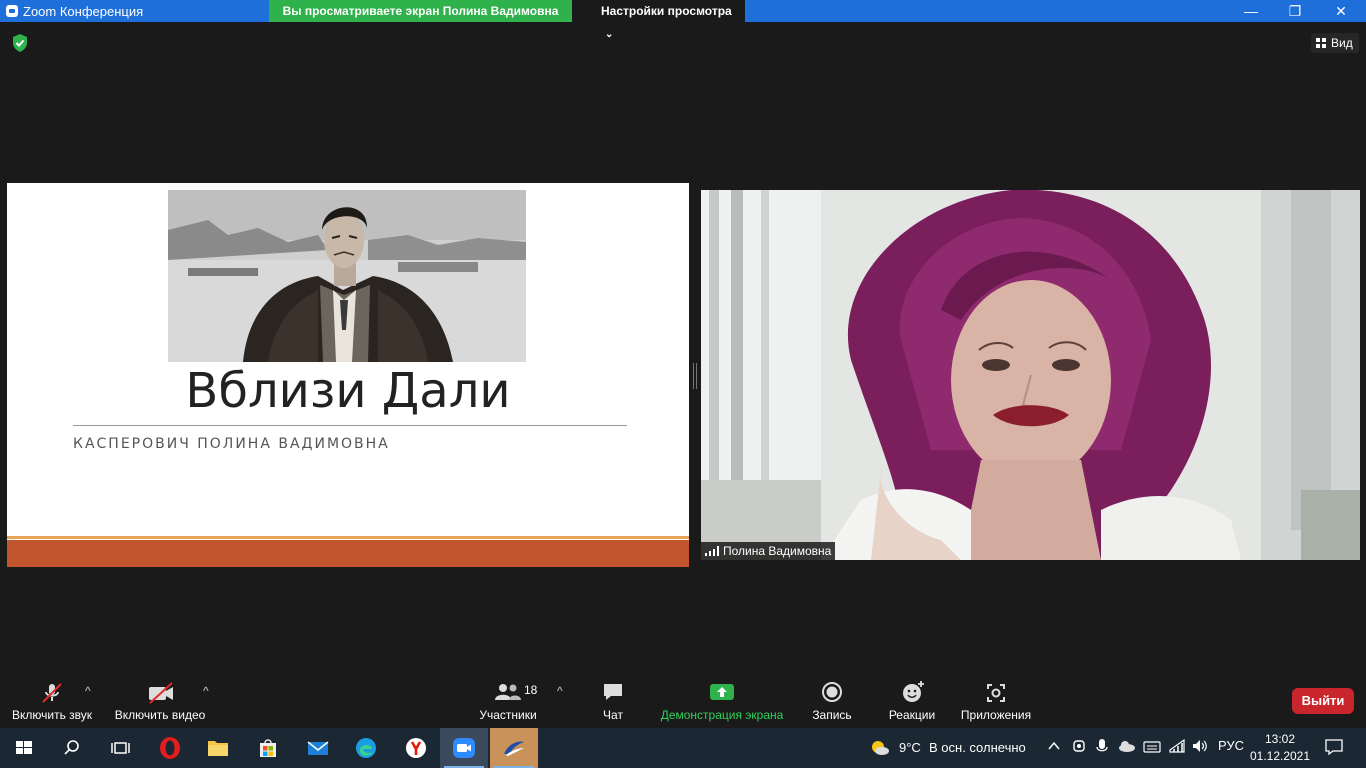  Describe the element at coordinates (348, 391) in the screenshot. I see `slide-title: Вблизи Дали` at that location.